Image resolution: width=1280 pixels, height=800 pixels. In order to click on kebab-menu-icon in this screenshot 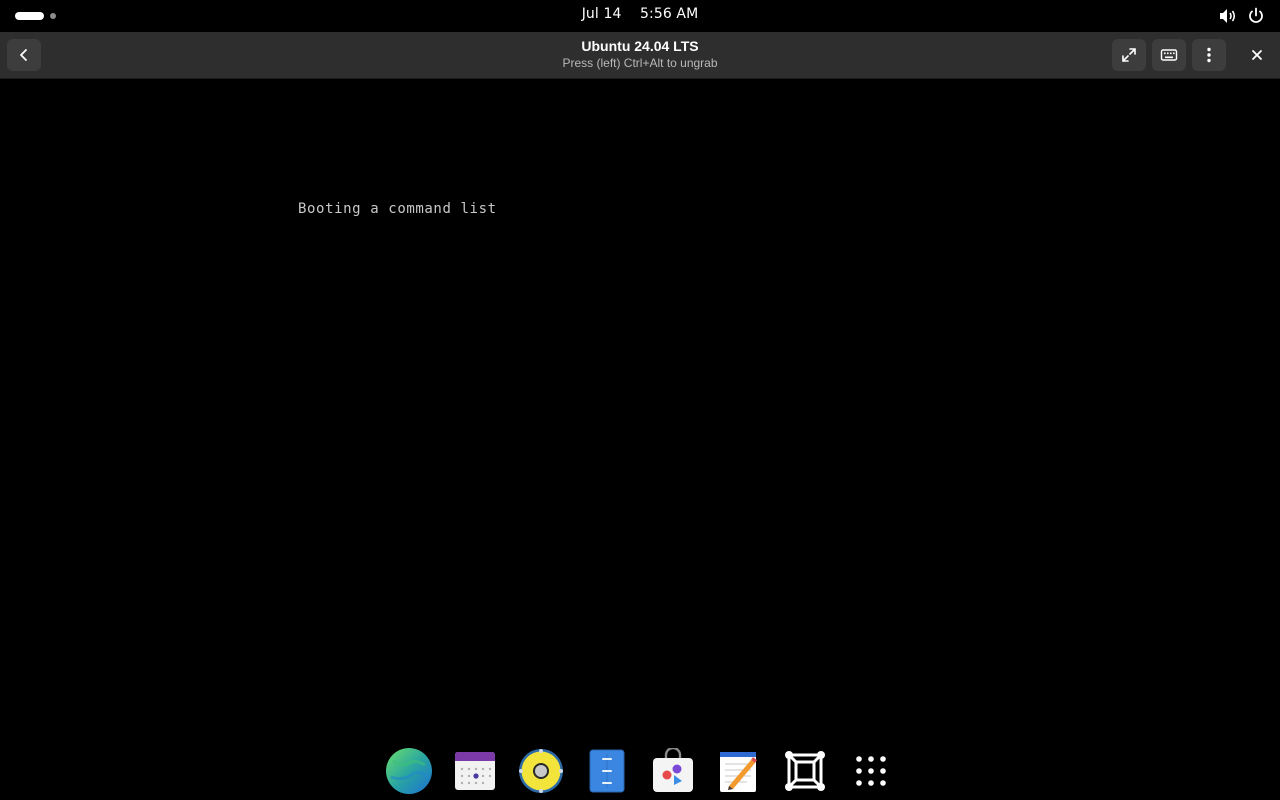, I will do `click(1209, 55)`.